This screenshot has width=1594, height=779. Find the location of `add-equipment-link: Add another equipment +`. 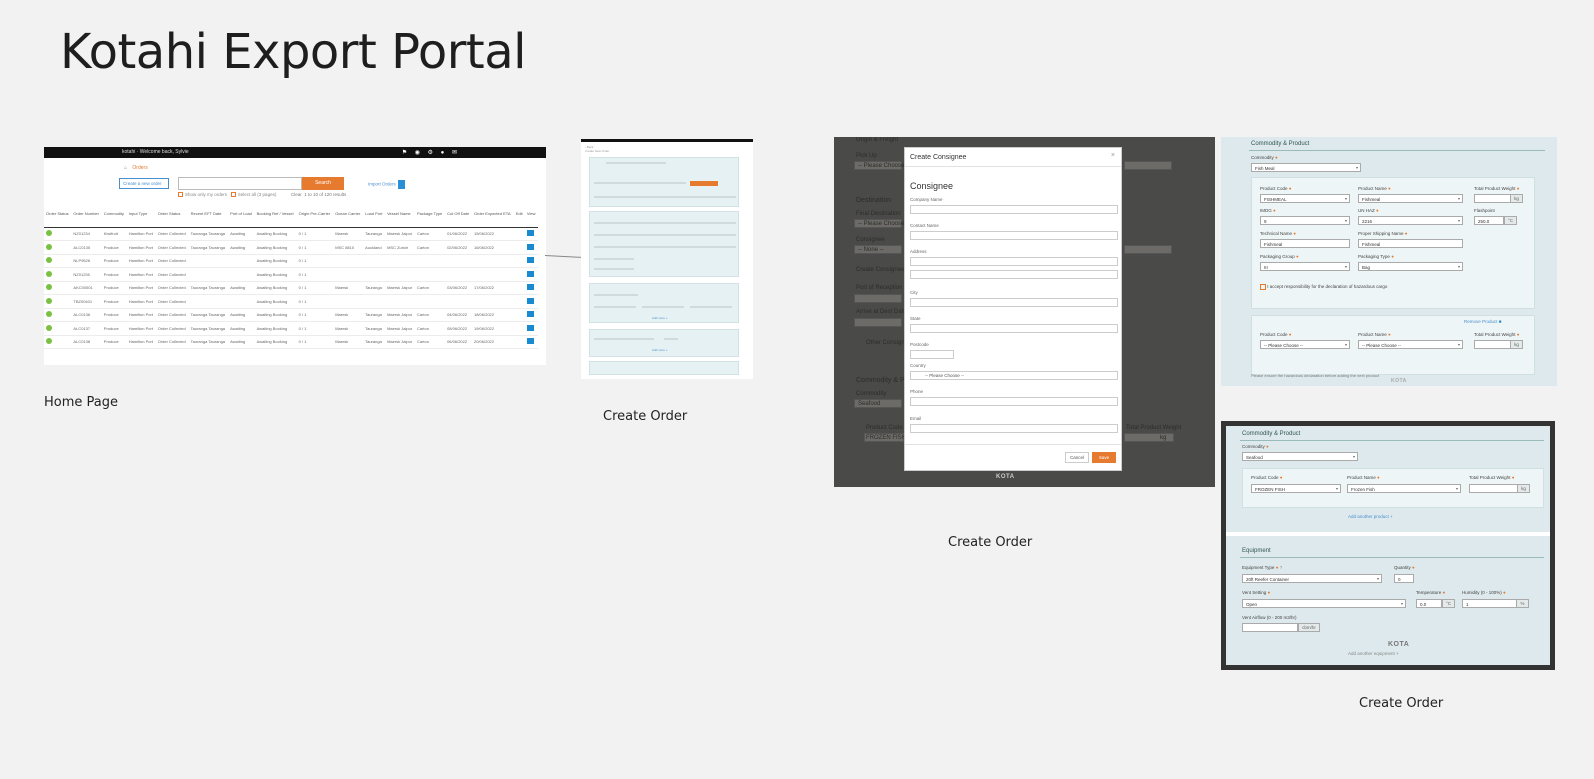

add-equipment-link: Add another equipment + is located at coordinates (1373, 653).